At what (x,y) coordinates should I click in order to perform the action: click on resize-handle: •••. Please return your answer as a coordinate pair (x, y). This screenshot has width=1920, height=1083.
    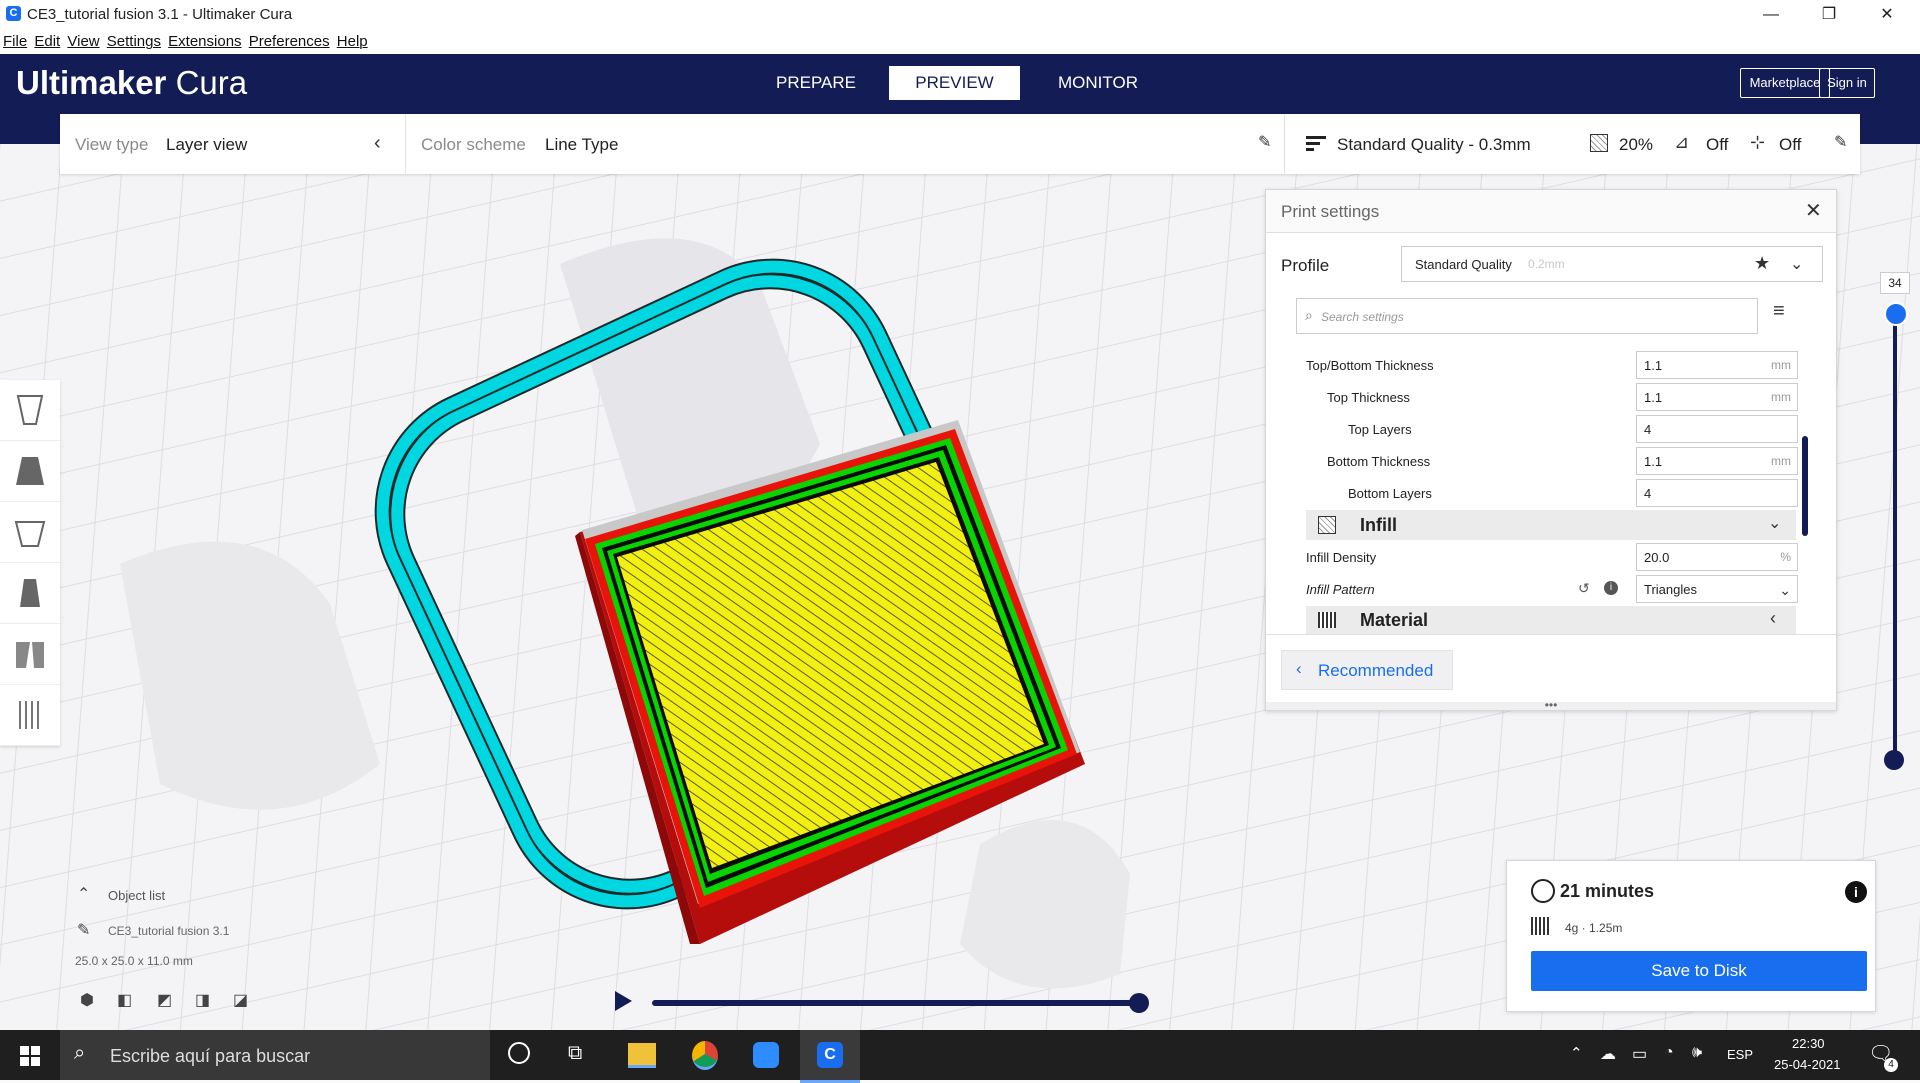
    Looking at the image, I should click on (1551, 705).